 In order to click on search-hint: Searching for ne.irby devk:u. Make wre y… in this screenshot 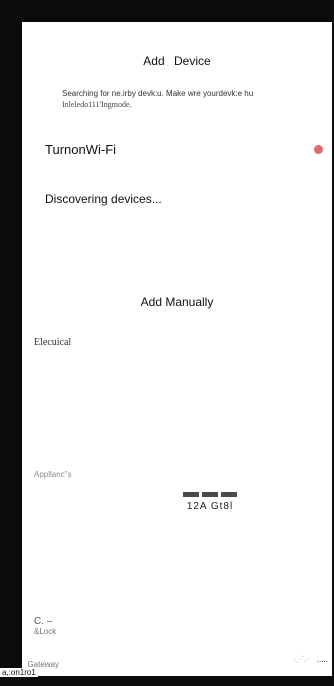, I will do `click(189, 99)`.